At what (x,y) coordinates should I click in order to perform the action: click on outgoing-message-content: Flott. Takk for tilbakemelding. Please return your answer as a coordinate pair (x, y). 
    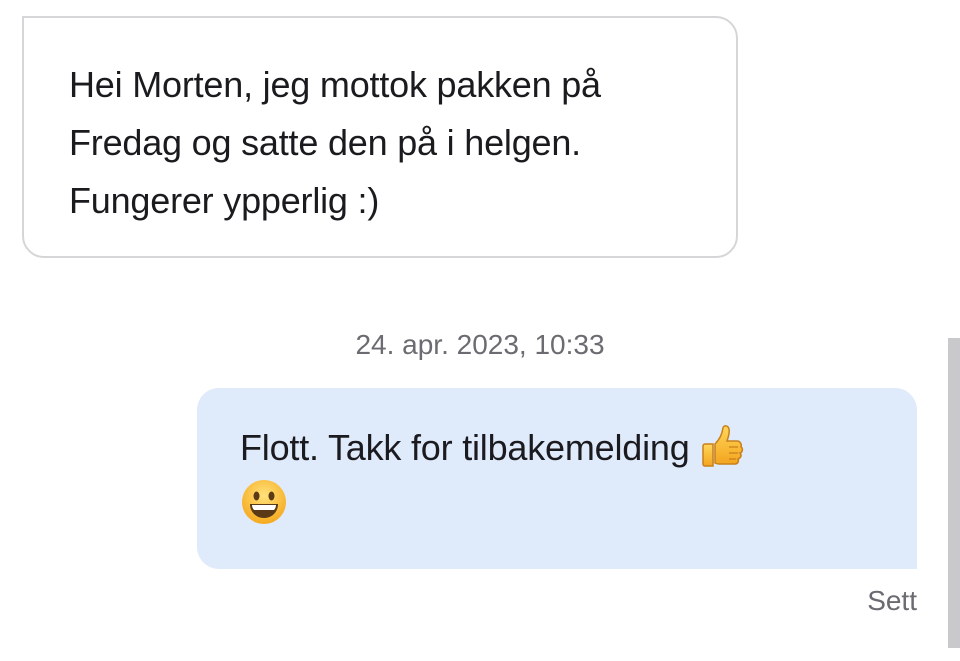
    Looking at the image, I should click on (558, 476).